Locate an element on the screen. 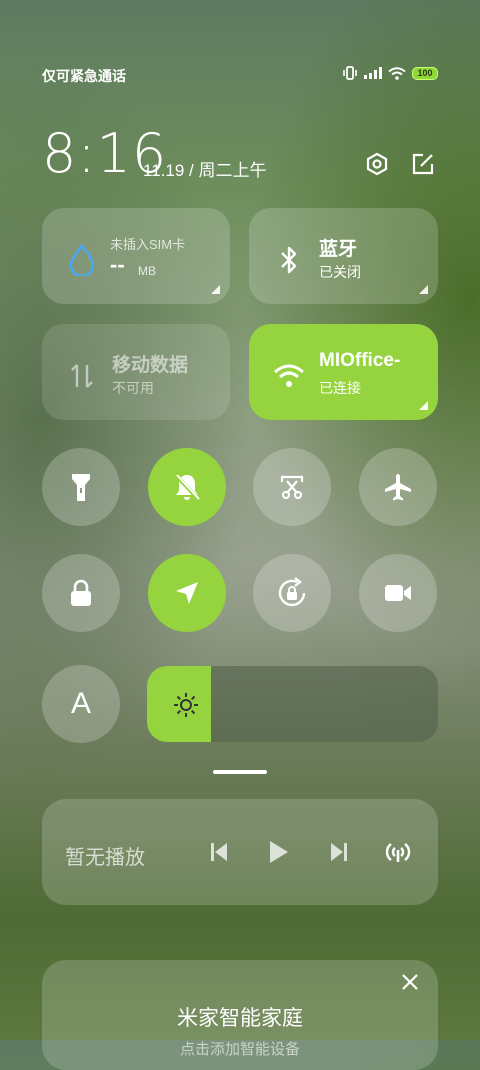  rotation-lock-icon is located at coordinates (292, 592).